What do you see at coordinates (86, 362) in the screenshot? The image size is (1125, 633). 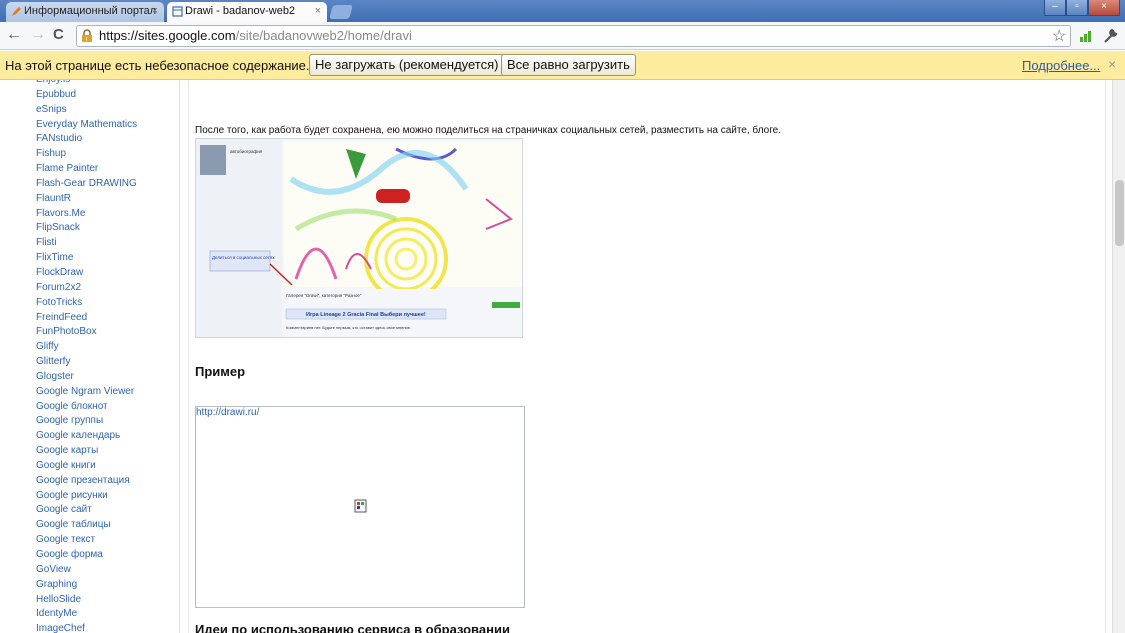 I see `sidebar-link: Glitterfy` at bounding box center [86, 362].